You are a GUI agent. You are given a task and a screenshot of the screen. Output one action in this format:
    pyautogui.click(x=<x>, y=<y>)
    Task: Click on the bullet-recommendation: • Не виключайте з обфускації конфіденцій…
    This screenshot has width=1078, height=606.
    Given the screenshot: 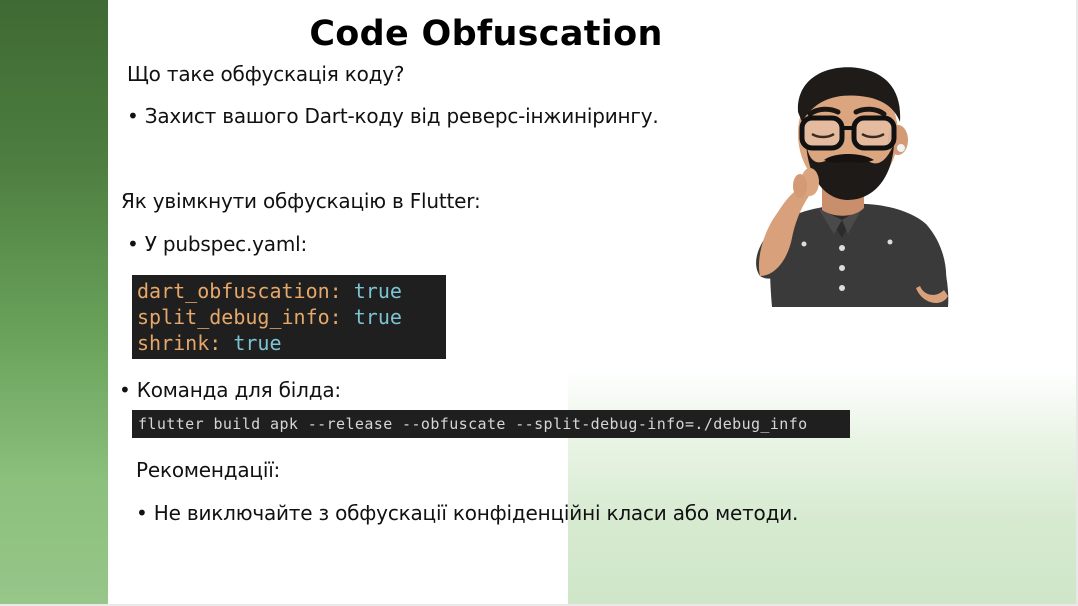 What is the action you would take?
    pyautogui.click(x=467, y=513)
    